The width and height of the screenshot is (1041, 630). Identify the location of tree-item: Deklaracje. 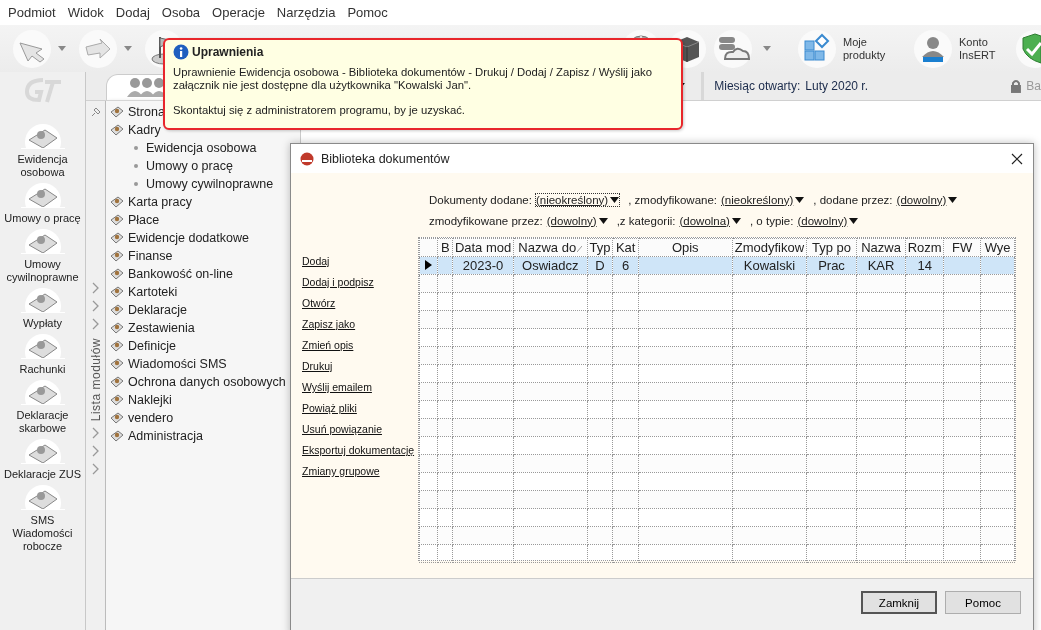
(158, 310).